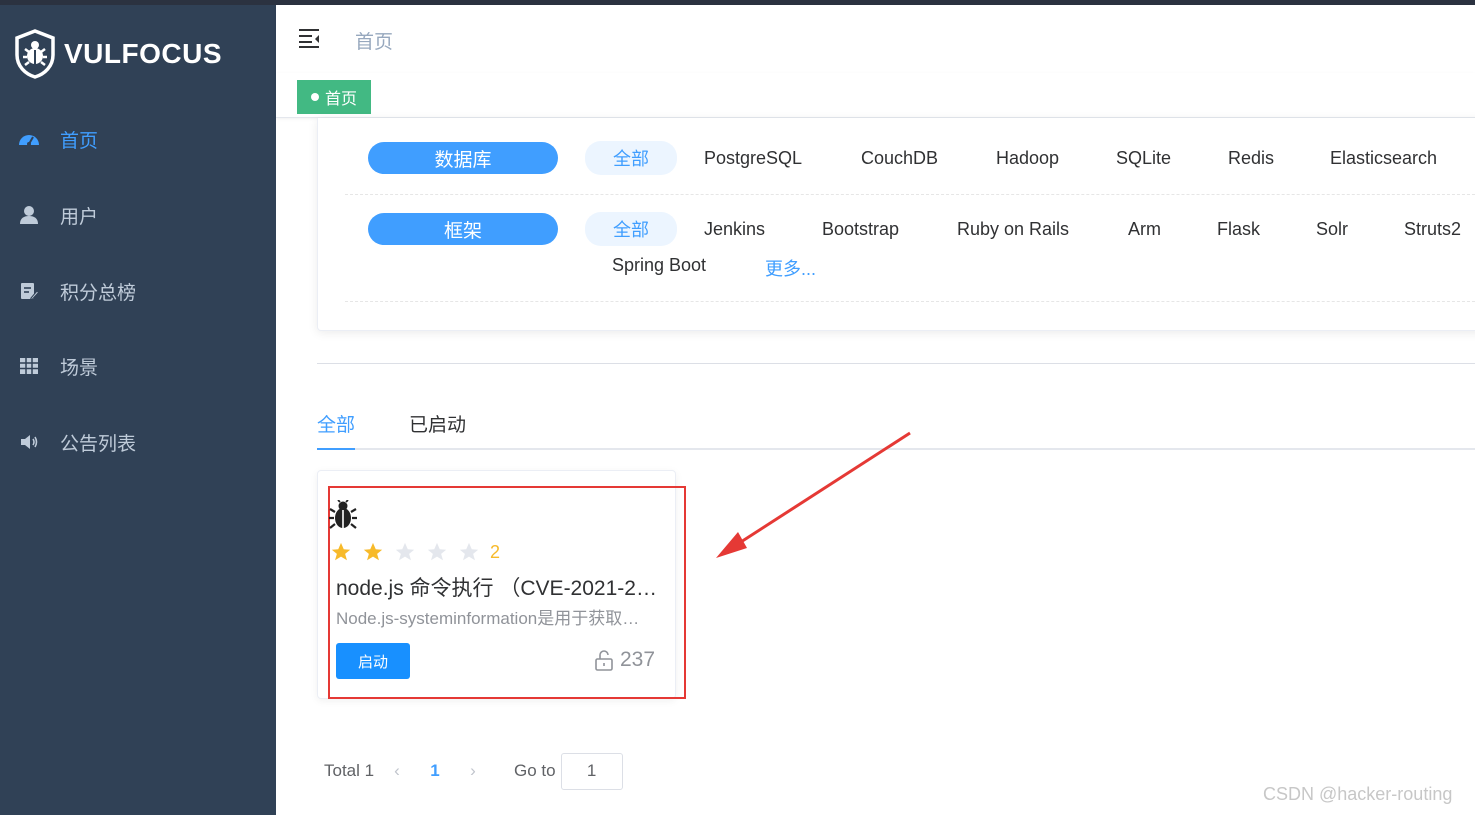  I want to click on active-dot-icon, so click(314, 97).